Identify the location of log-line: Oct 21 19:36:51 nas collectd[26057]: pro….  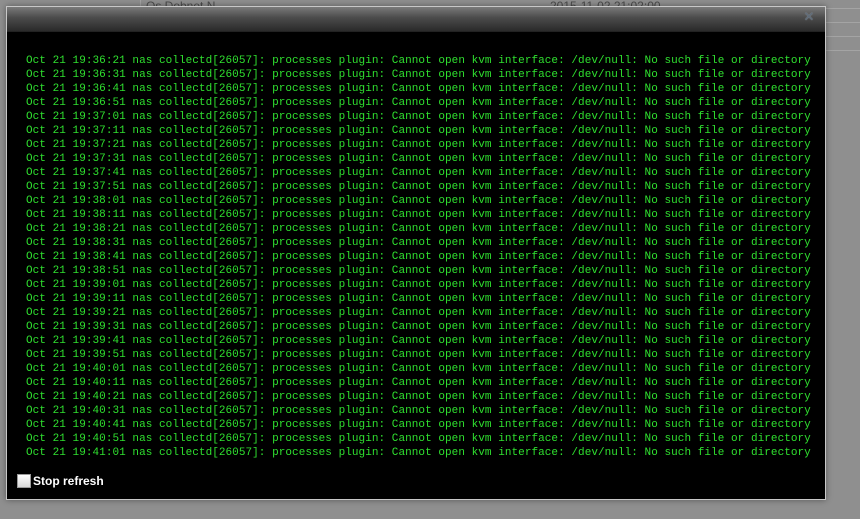
(418, 103).